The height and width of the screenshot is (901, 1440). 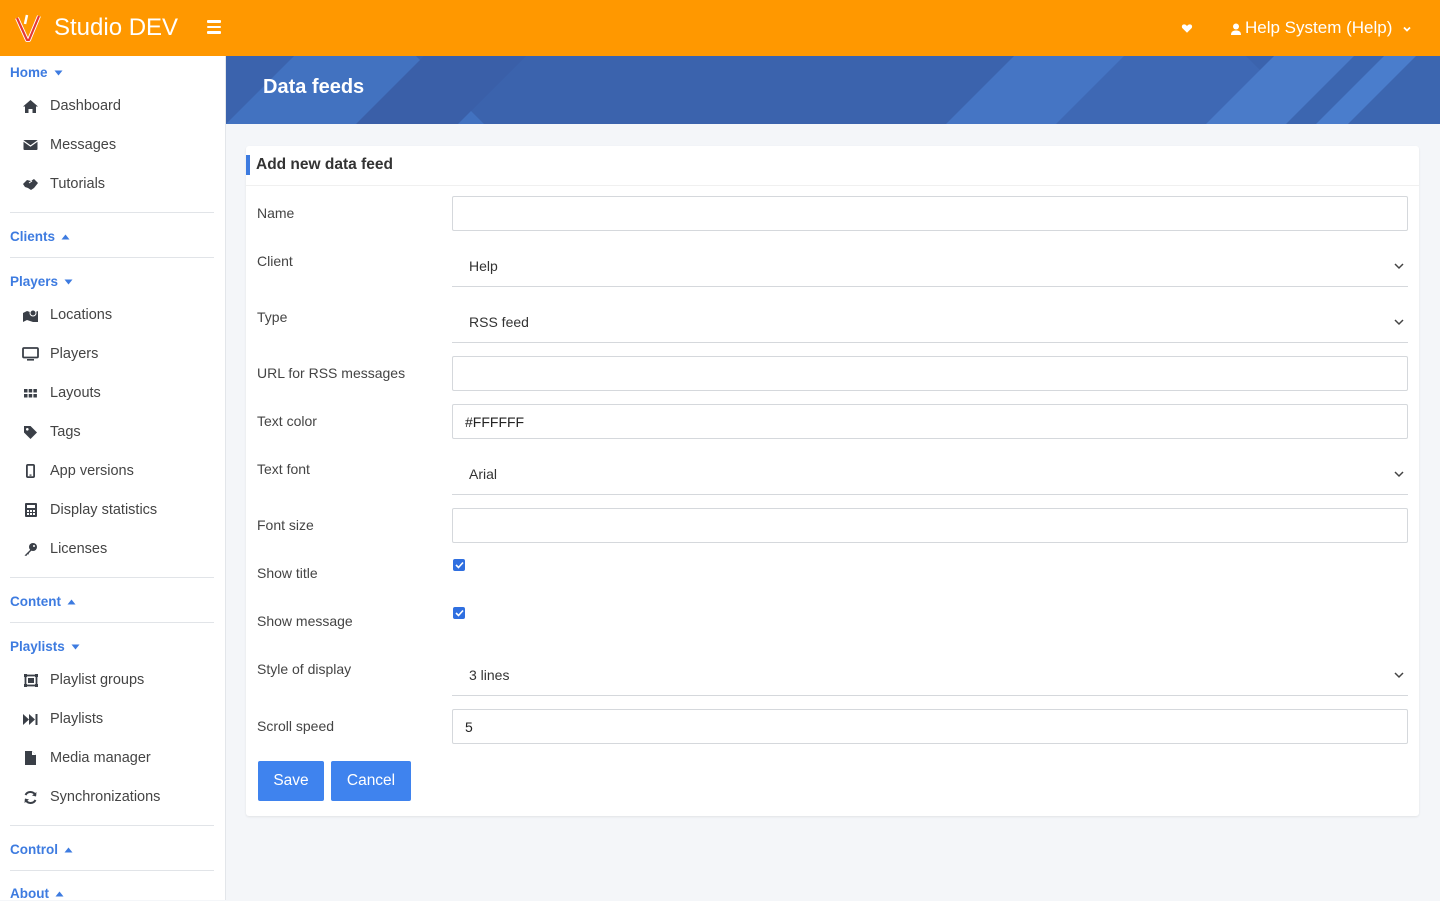 What do you see at coordinates (291, 781) in the screenshot?
I see `save-button: Save` at bounding box center [291, 781].